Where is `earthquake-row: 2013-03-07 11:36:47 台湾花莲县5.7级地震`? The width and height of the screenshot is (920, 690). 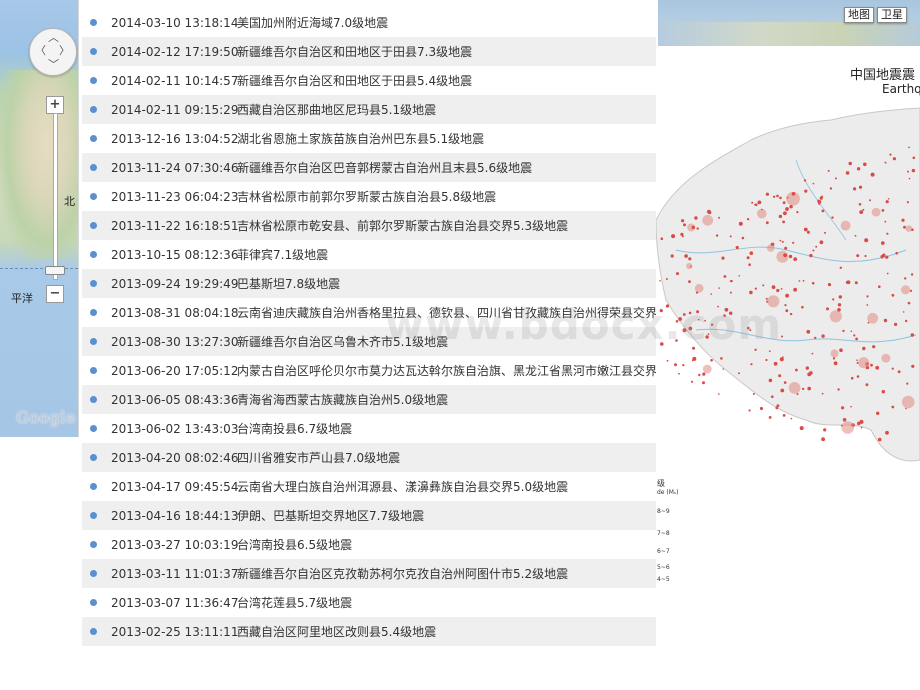
earthquake-row: 2013-03-07 11:36:47 台湾花莲县5.7级地震 is located at coordinates (369, 602).